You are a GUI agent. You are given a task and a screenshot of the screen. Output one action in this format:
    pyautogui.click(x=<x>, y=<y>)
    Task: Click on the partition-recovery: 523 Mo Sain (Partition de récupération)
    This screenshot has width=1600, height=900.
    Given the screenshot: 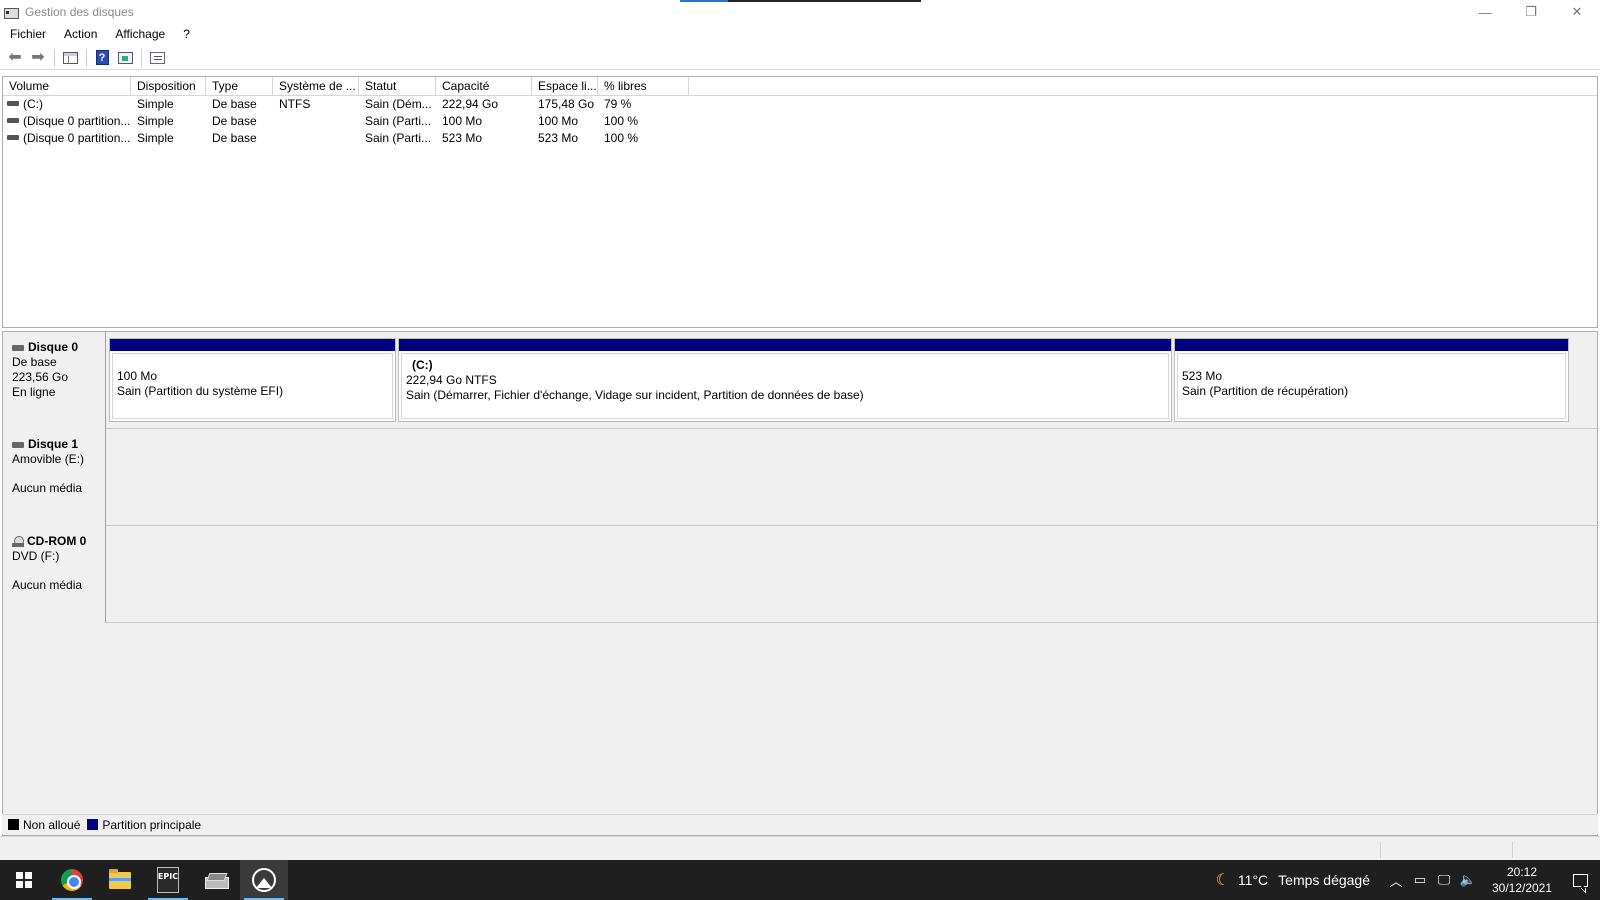 What is the action you would take?
    pyautogui.click(x=1371, y=380)
    